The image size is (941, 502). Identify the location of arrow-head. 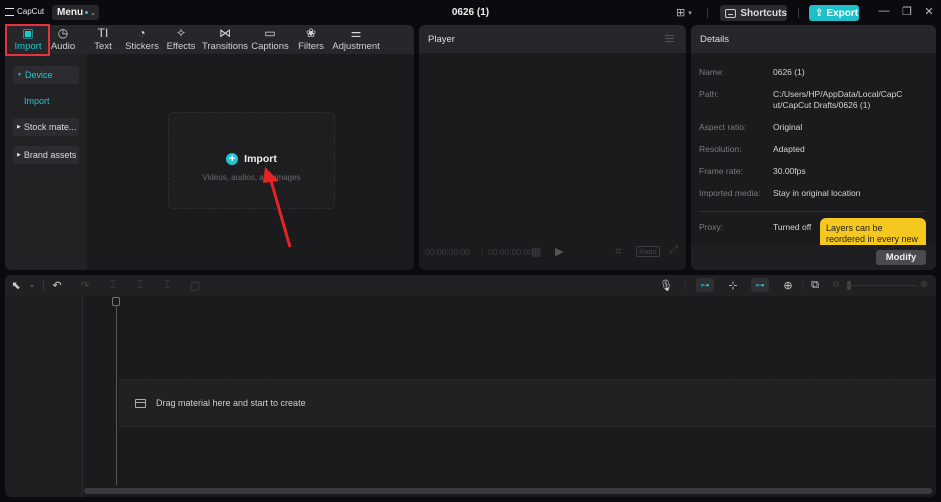
(271, 175).